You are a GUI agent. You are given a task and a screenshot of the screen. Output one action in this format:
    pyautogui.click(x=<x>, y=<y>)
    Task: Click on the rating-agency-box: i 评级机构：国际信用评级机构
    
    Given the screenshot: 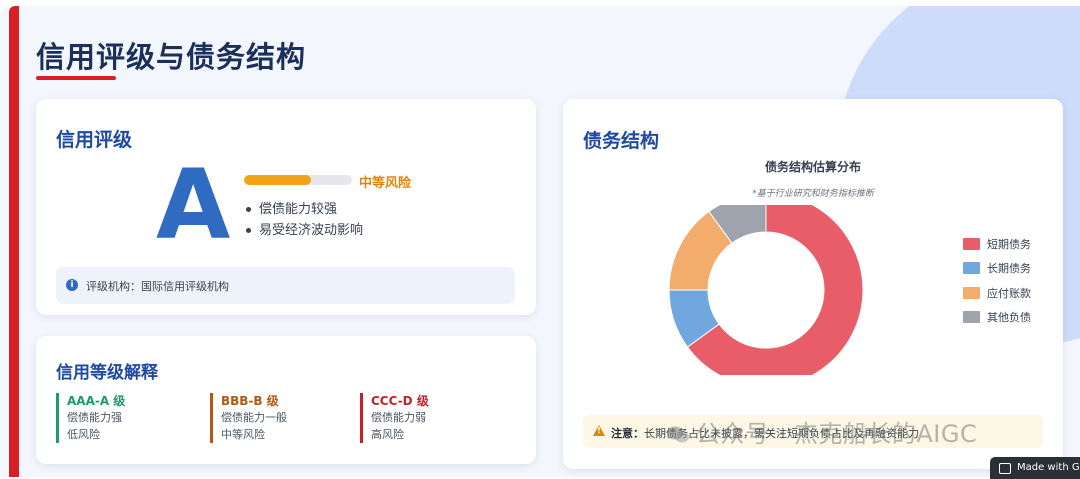 What is the action you would take?
    pyautogui.click(x=285, y=285)
    